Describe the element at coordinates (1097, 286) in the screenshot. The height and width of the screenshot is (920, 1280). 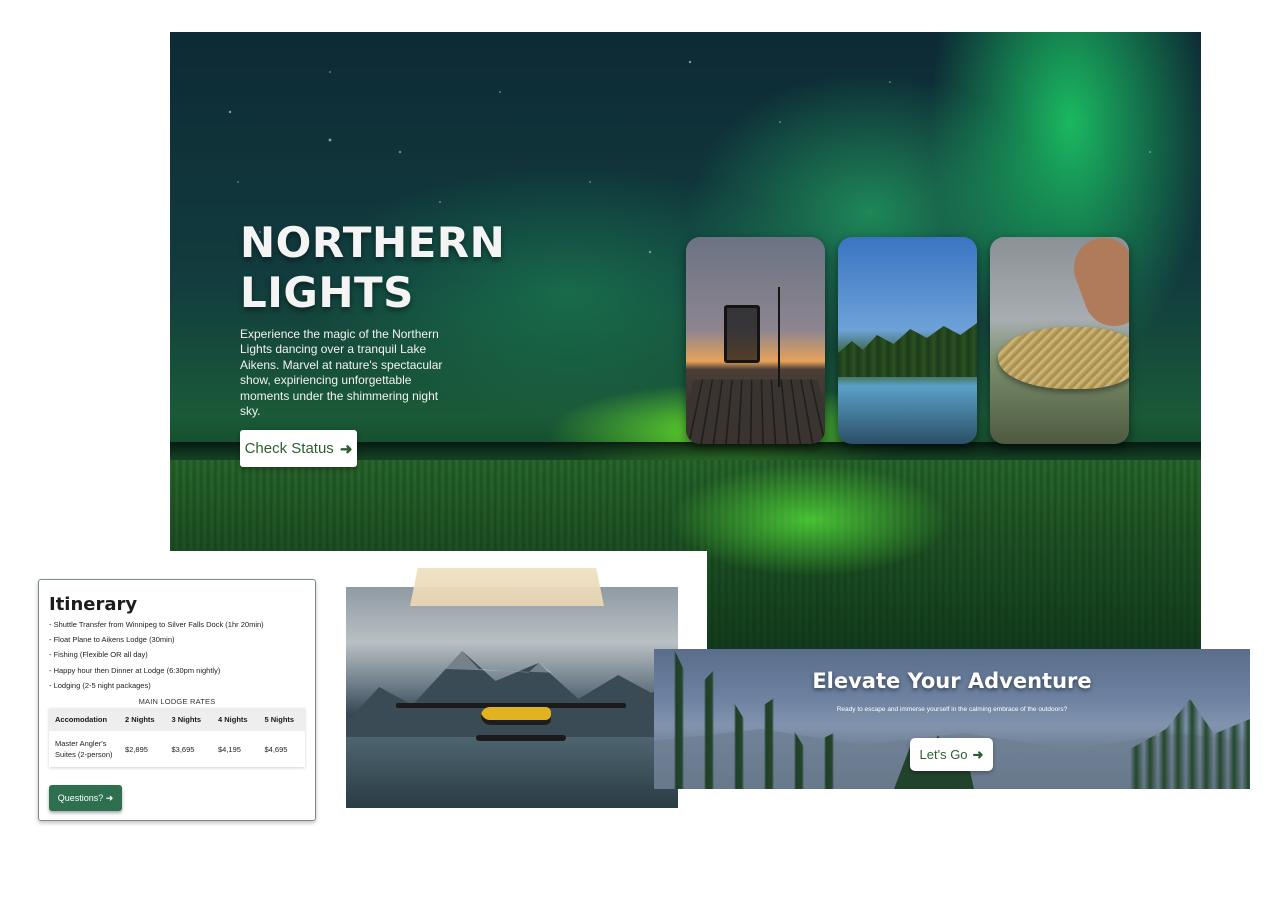
I see `hand-shape` at that location.